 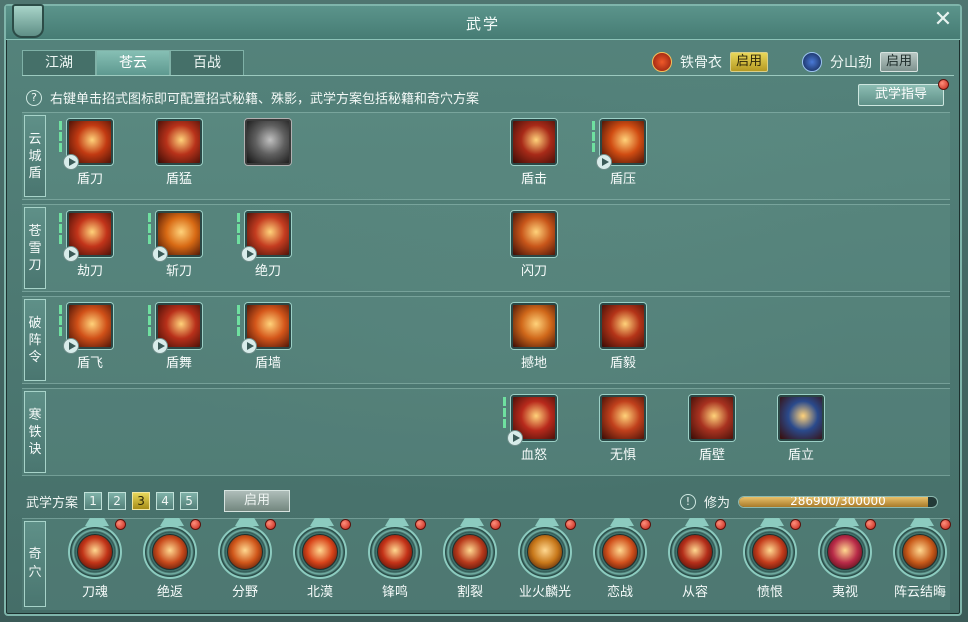 I want to click on skill-slot: 盾击, so click(x=534, y=153).